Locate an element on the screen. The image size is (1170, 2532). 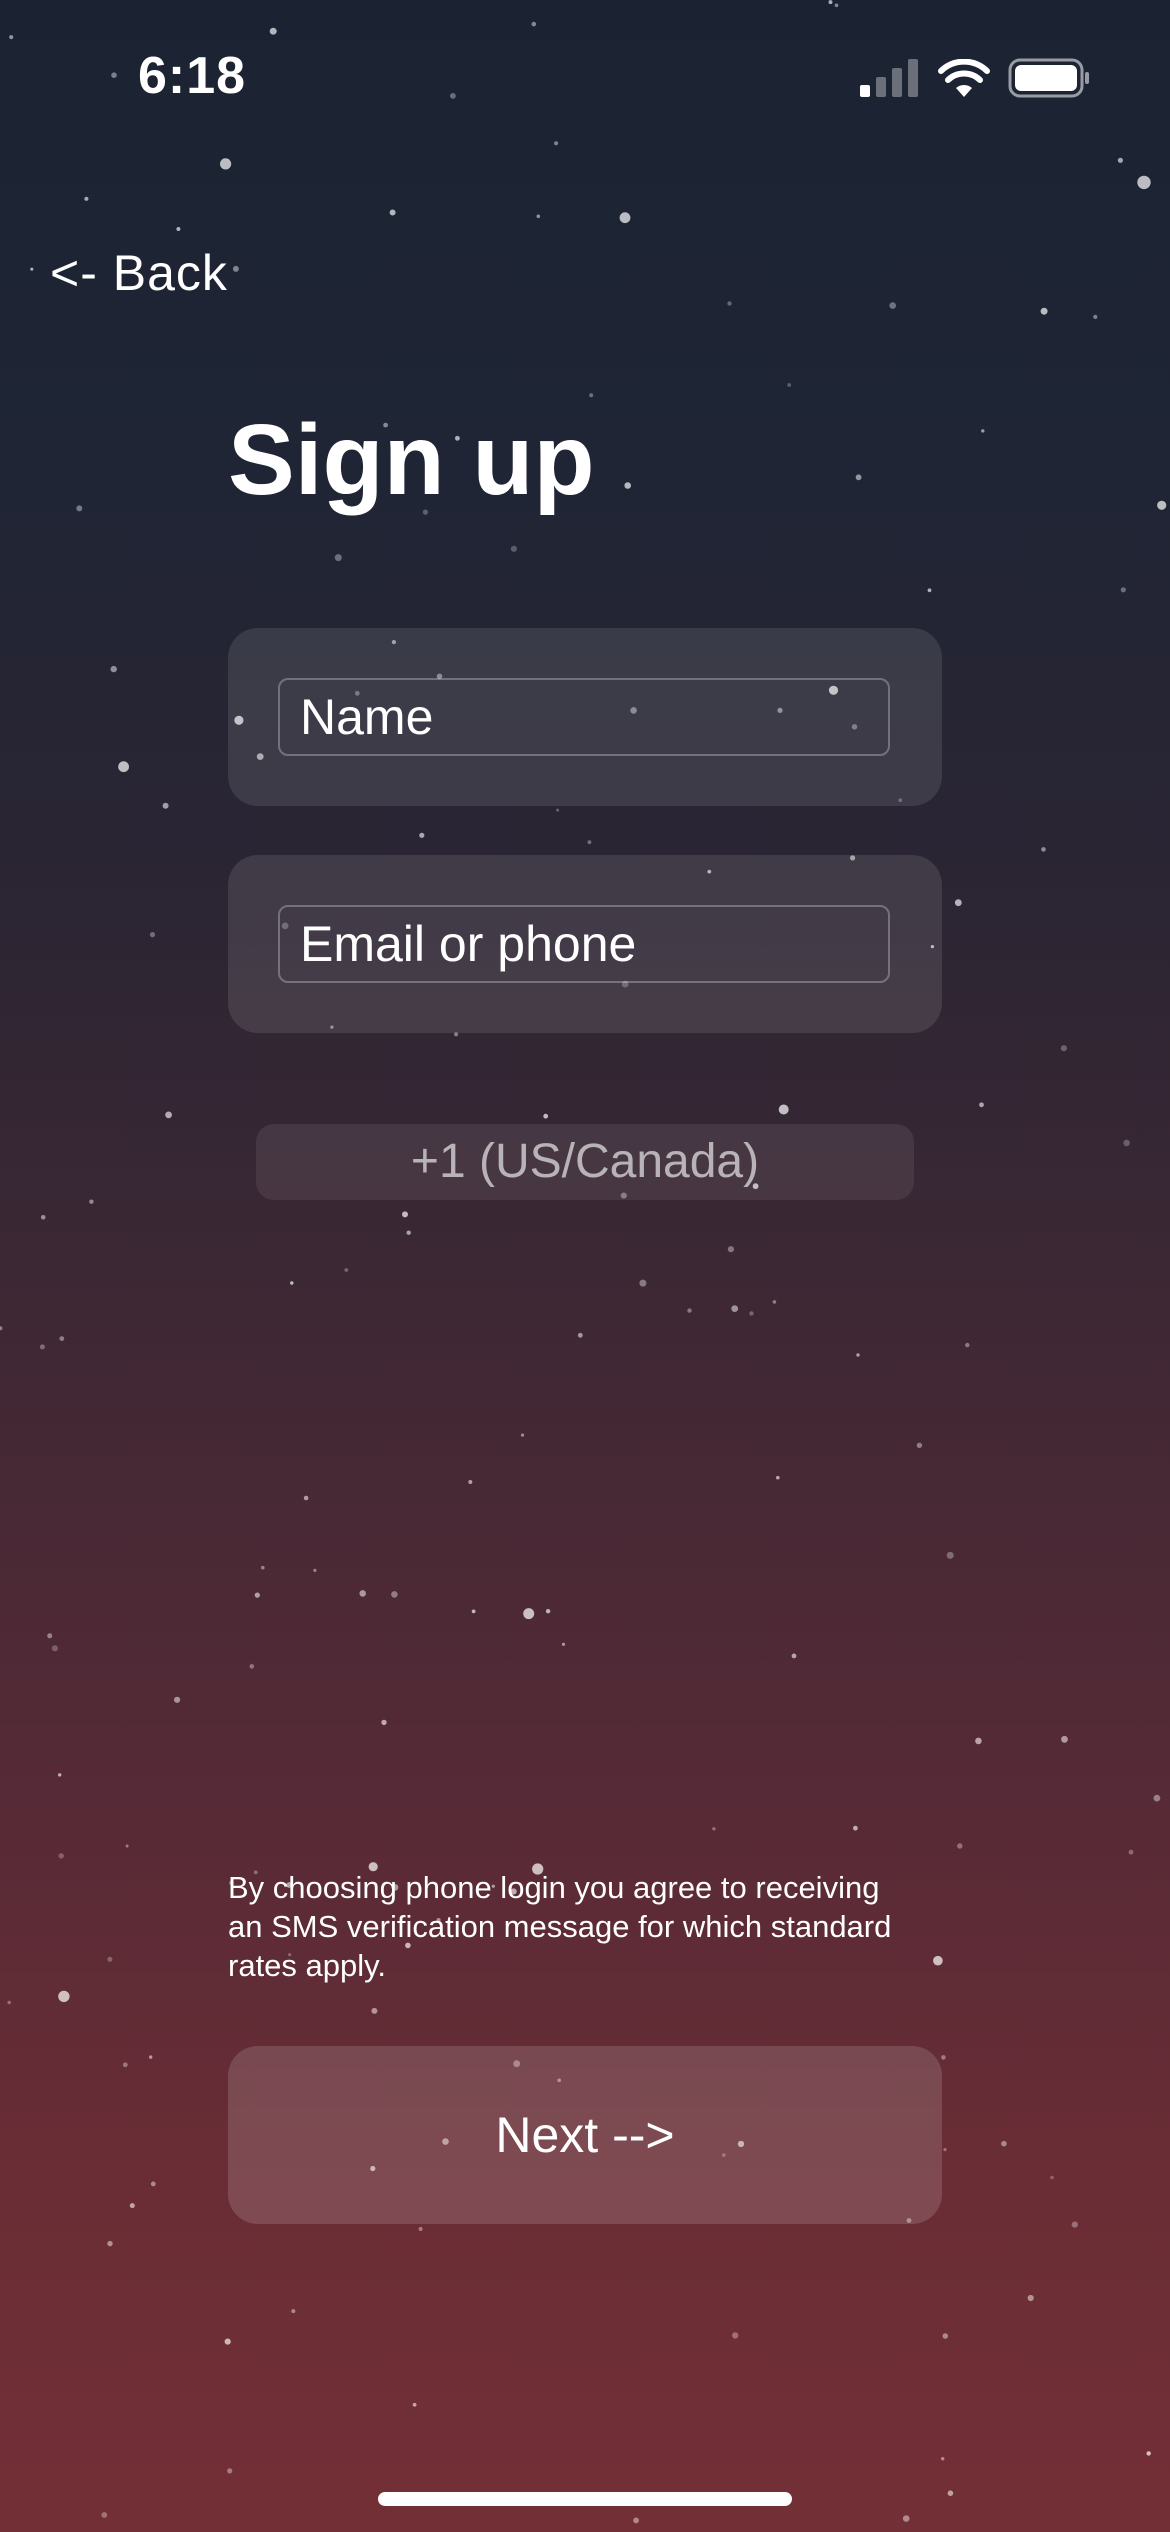
battery-icon is located at coordinates (1048, 78).